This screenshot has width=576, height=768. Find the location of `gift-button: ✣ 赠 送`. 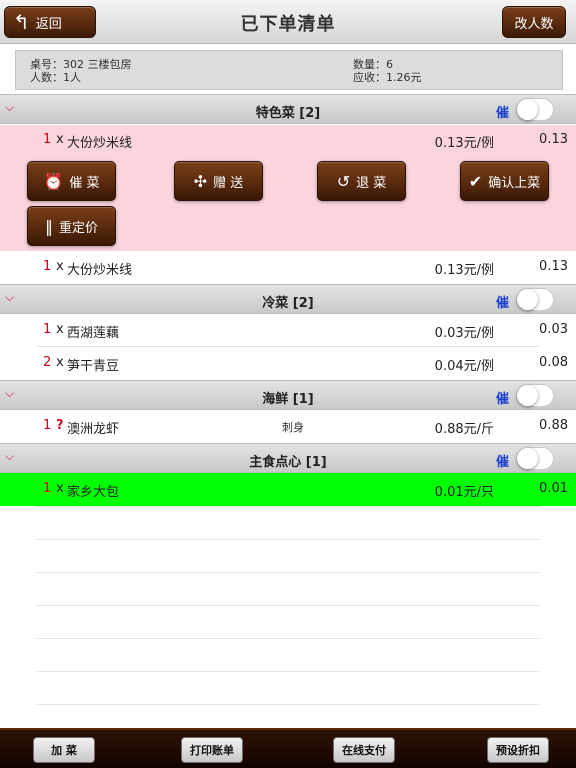

gift-button: ✣ 赠 送 is located at coordinates (218, 181).